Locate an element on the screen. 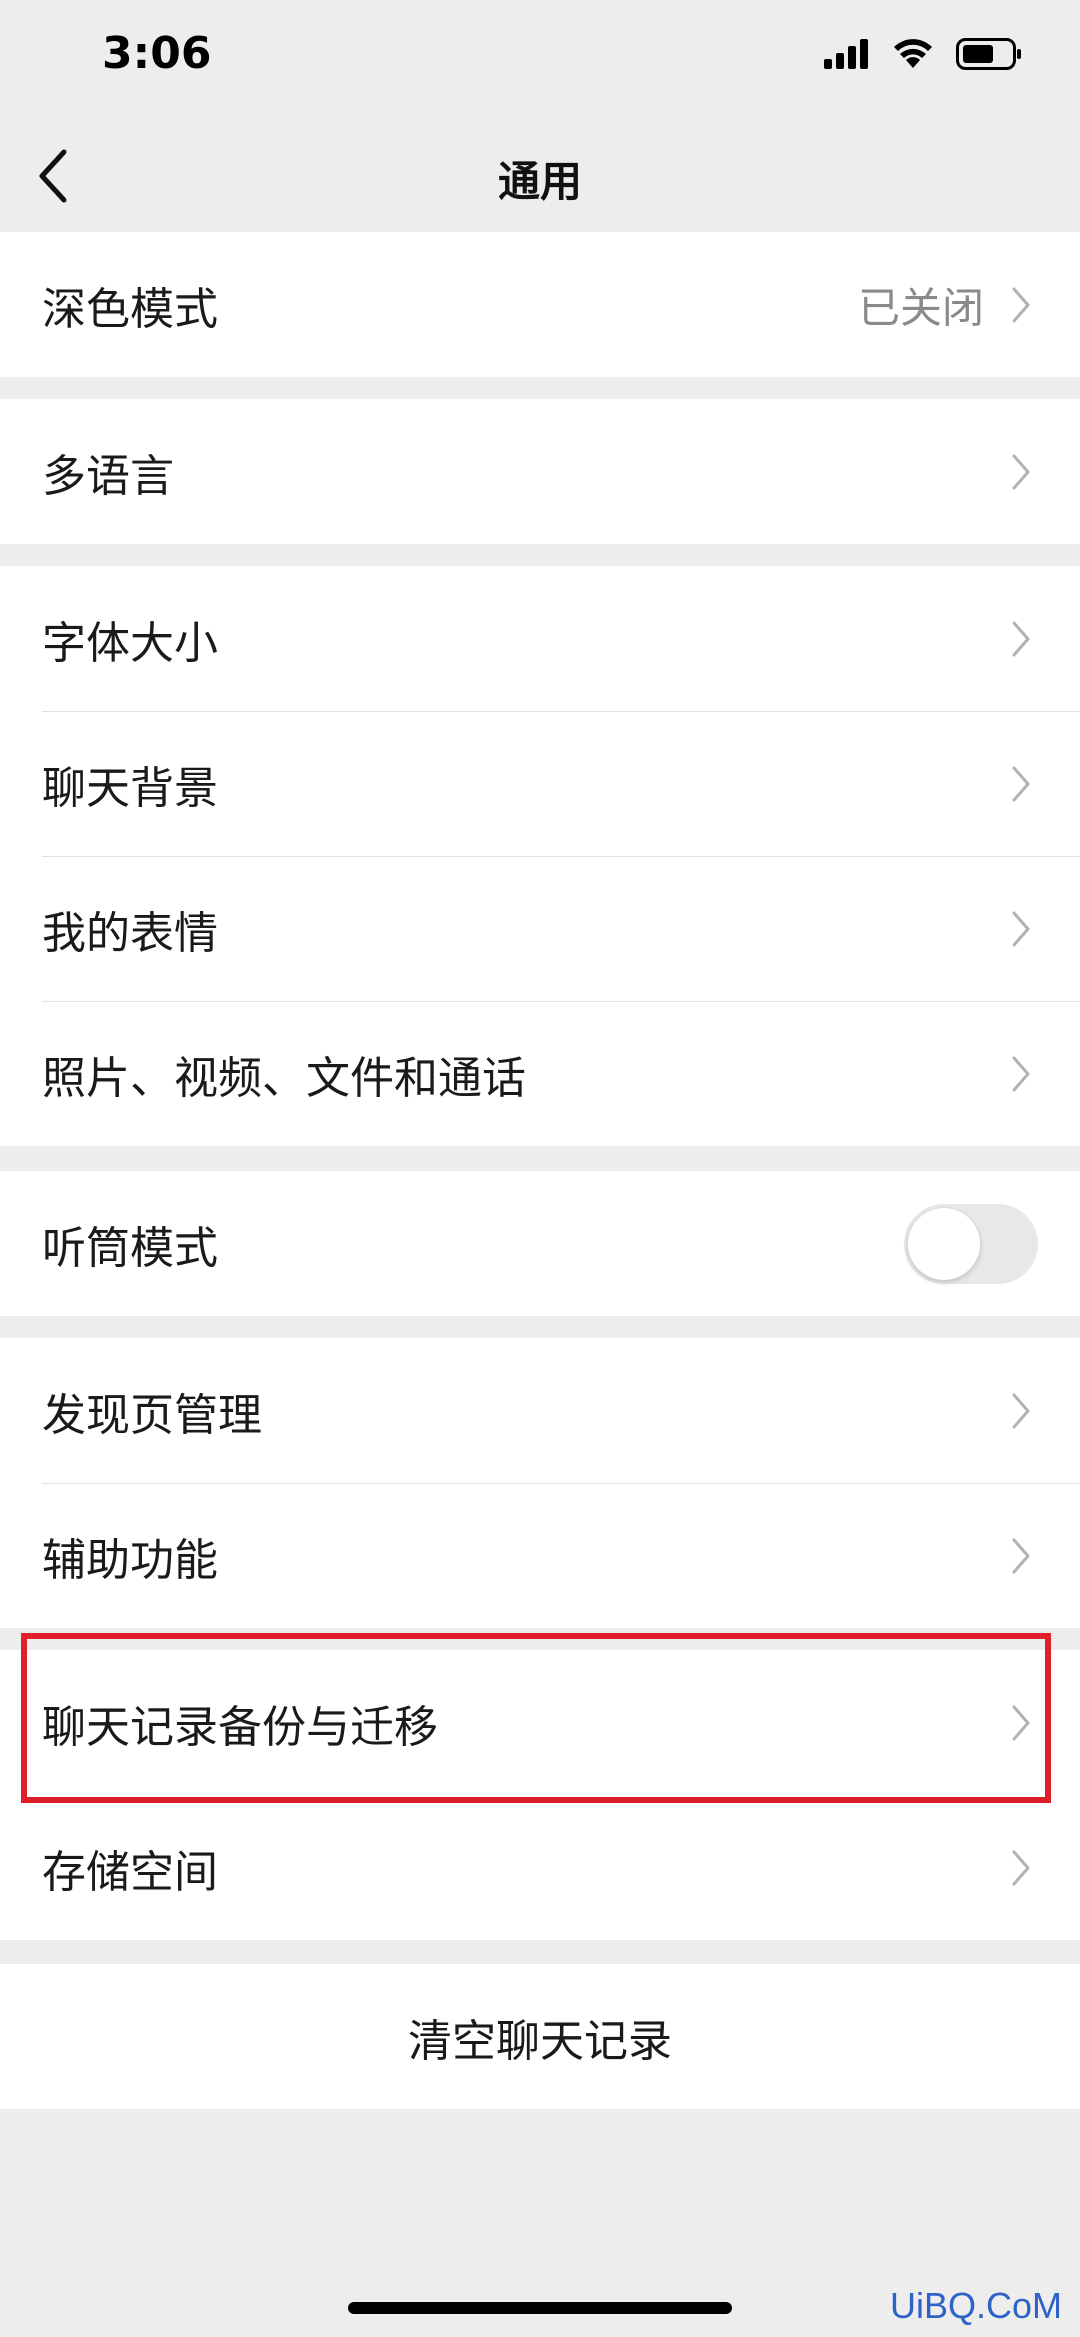 This screenshot has height=2337, width=1080. row-label: 多语言 is located at coordinates (108, 476).